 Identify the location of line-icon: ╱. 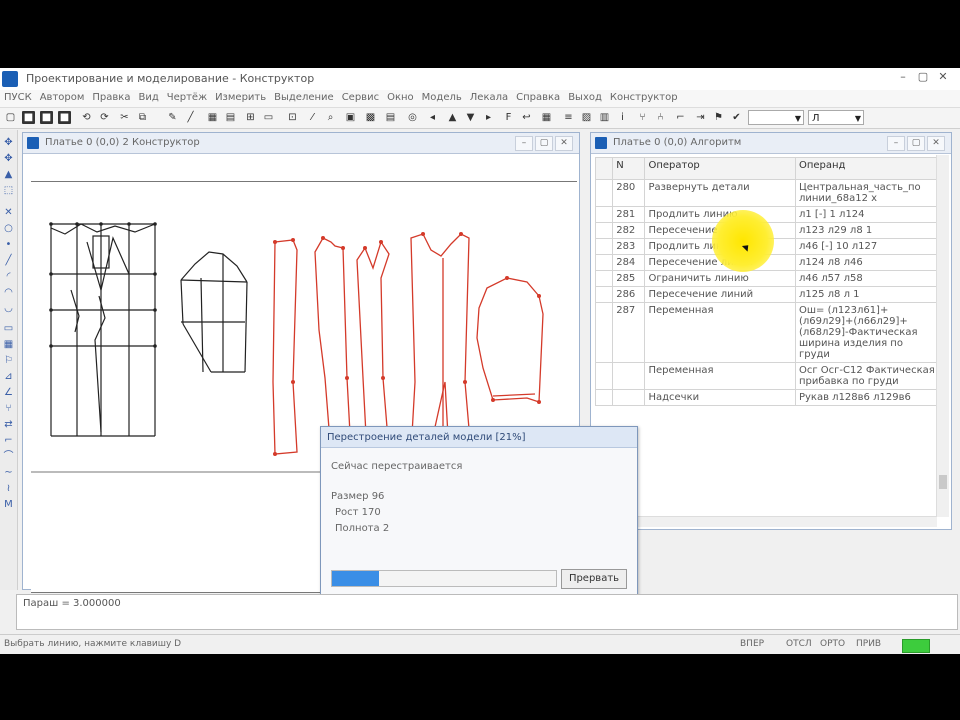
(190, 117).